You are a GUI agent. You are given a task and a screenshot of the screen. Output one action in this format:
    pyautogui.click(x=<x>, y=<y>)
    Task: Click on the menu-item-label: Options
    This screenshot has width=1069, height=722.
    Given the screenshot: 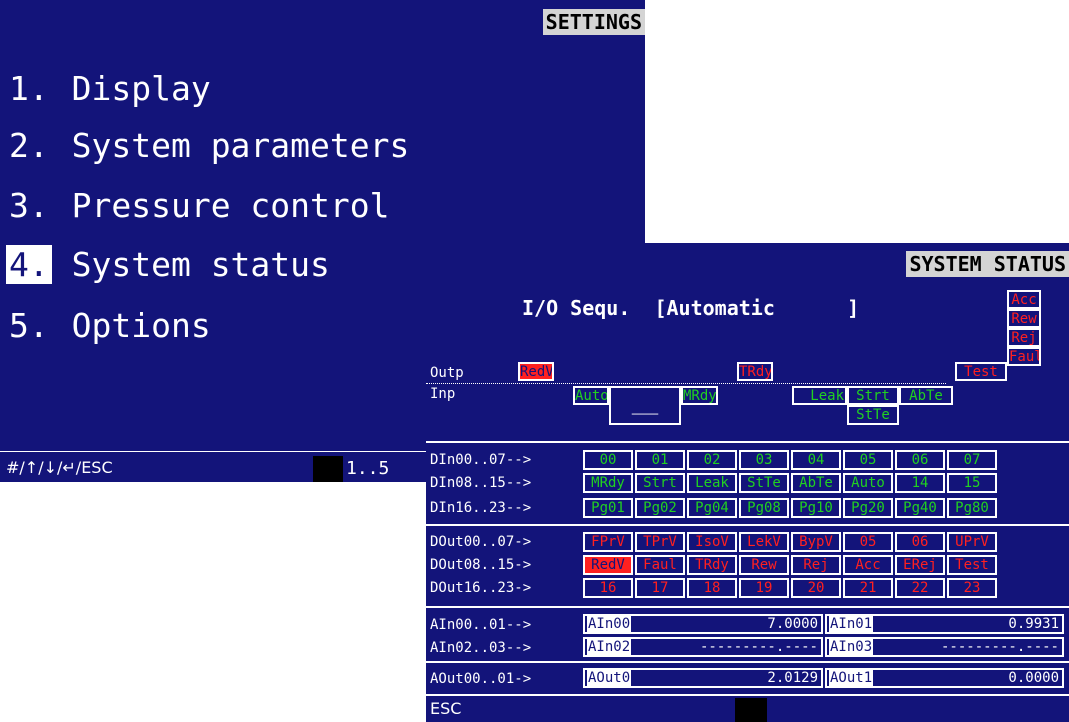 What is the action you would take?
    pyautogui.click(x=131, y=325)
    